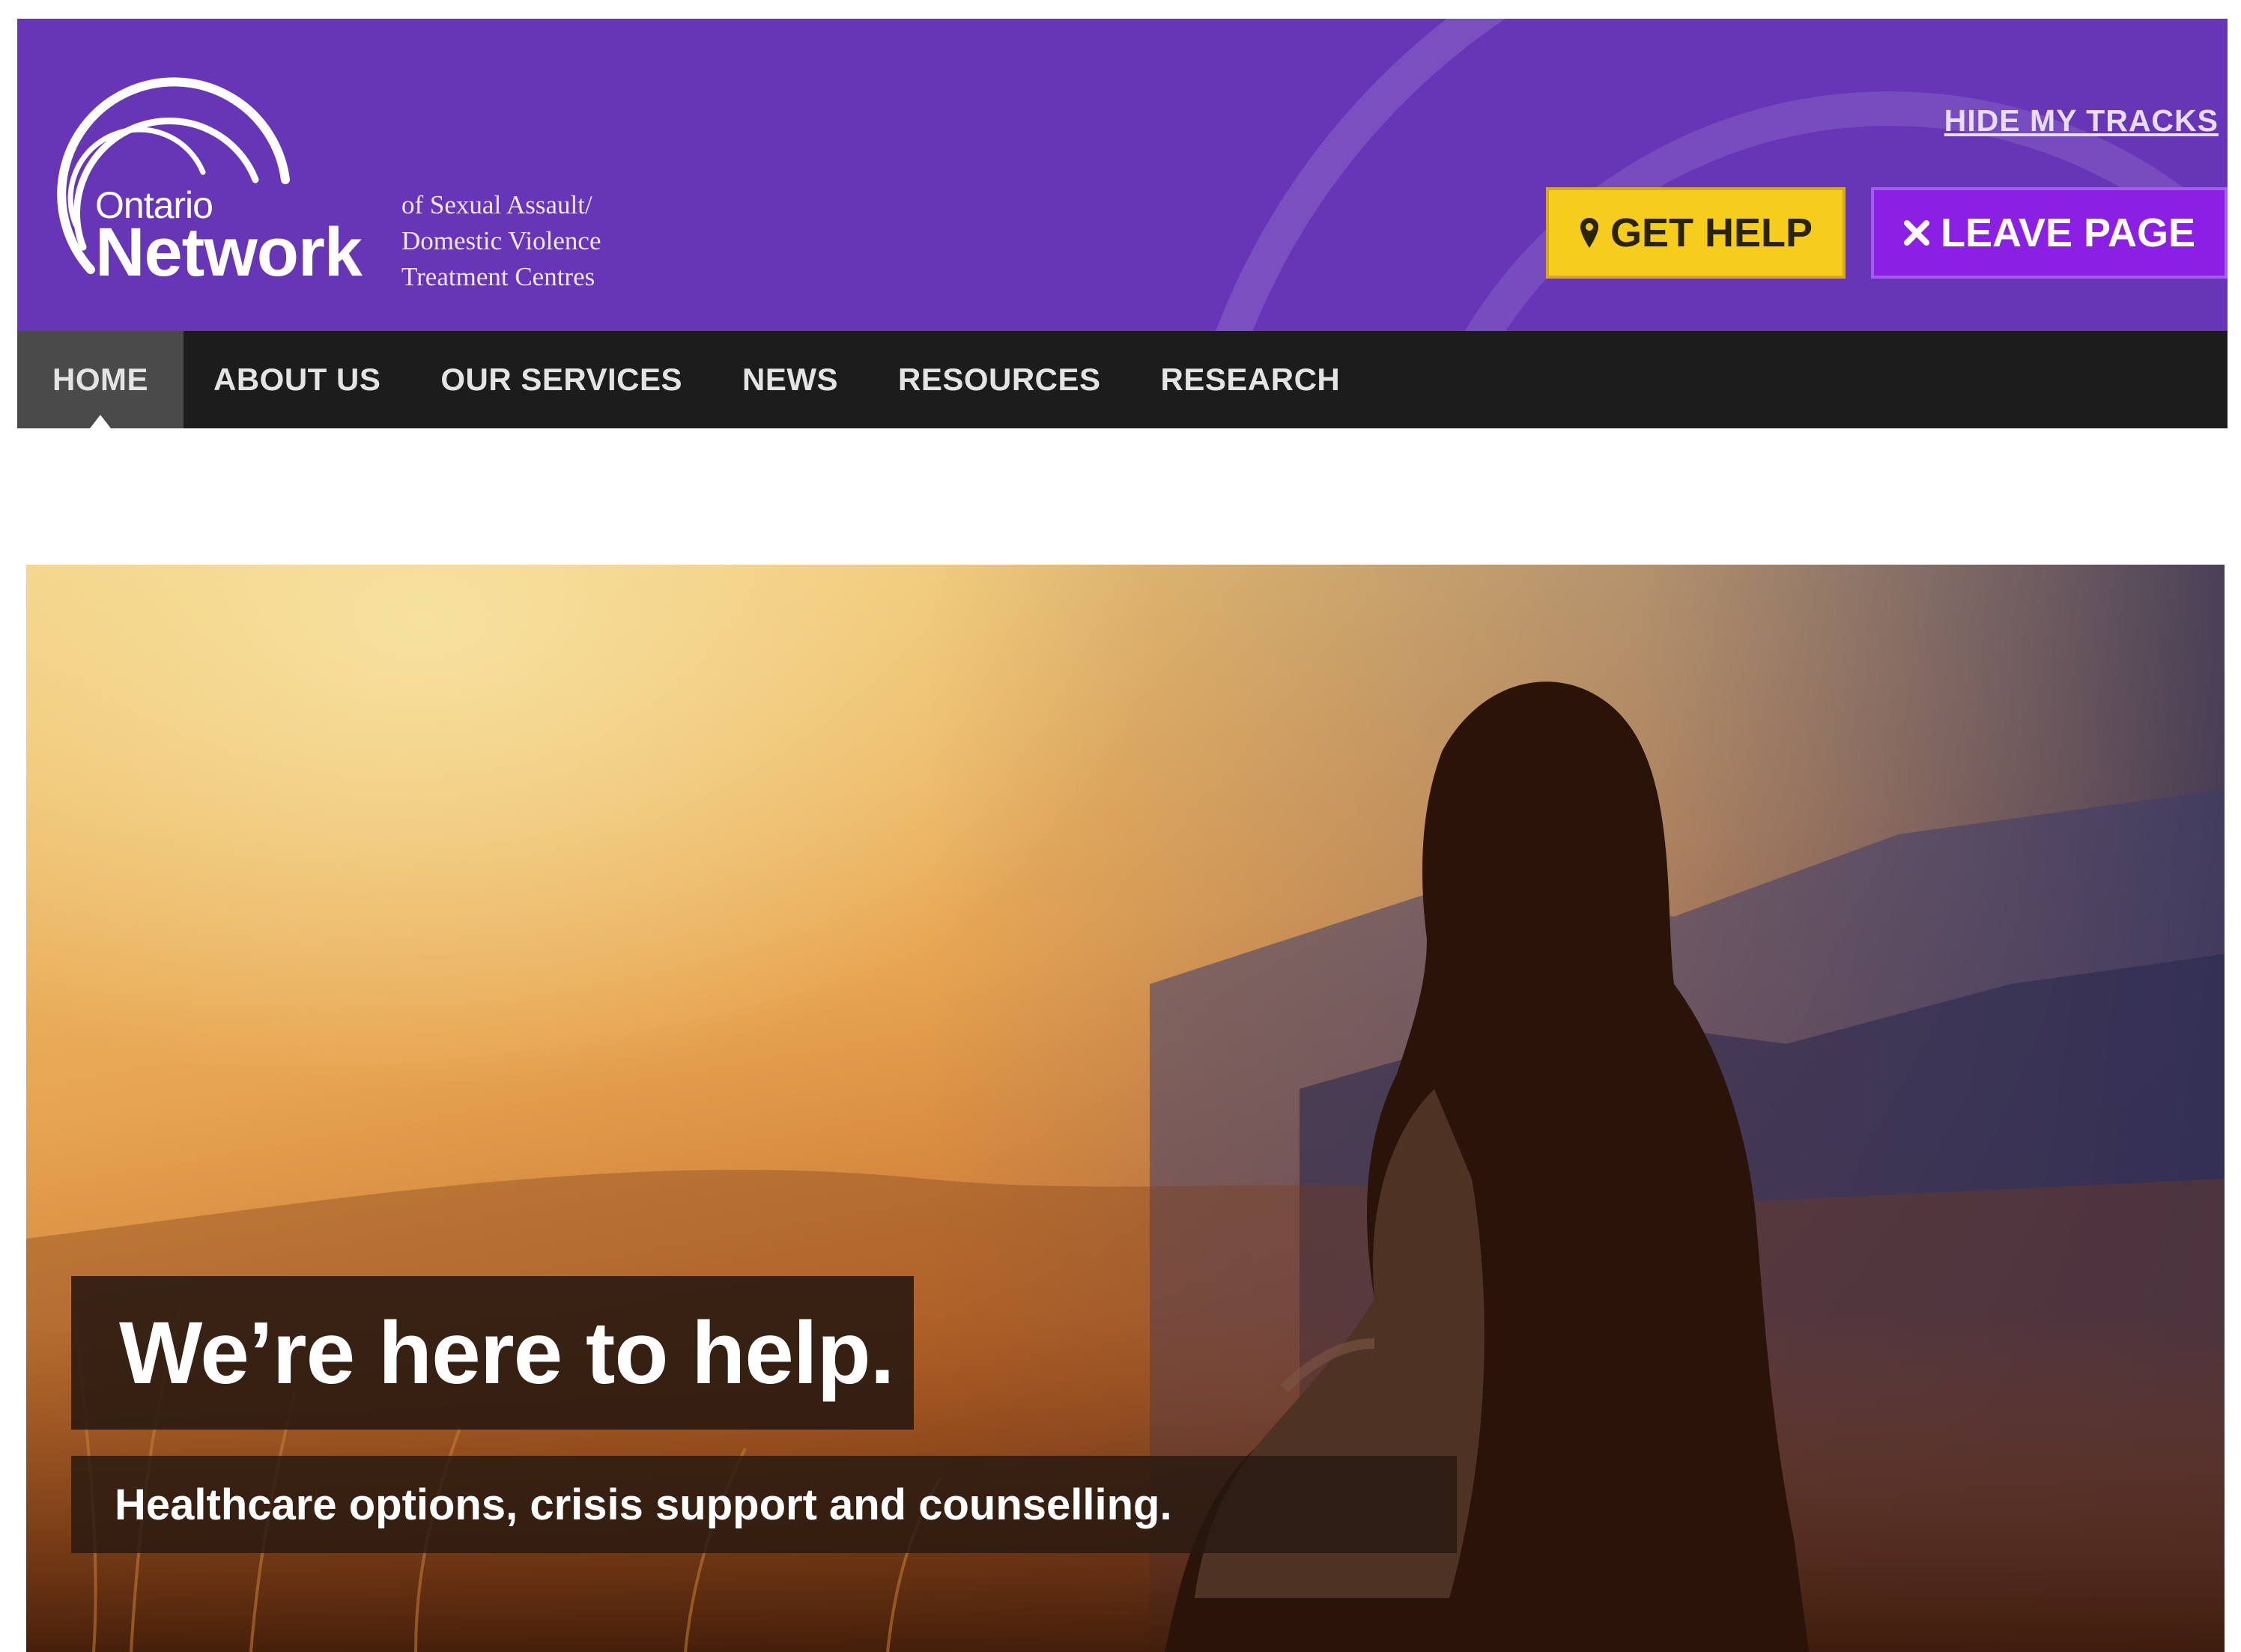 Image resolution: width=2241 pixels, height=1652 pixels. What do you see at coordinates (1251, 379) in the screenshot?
I see `nav-item-research: RESEARCH` at bounding box center [1251, 379].